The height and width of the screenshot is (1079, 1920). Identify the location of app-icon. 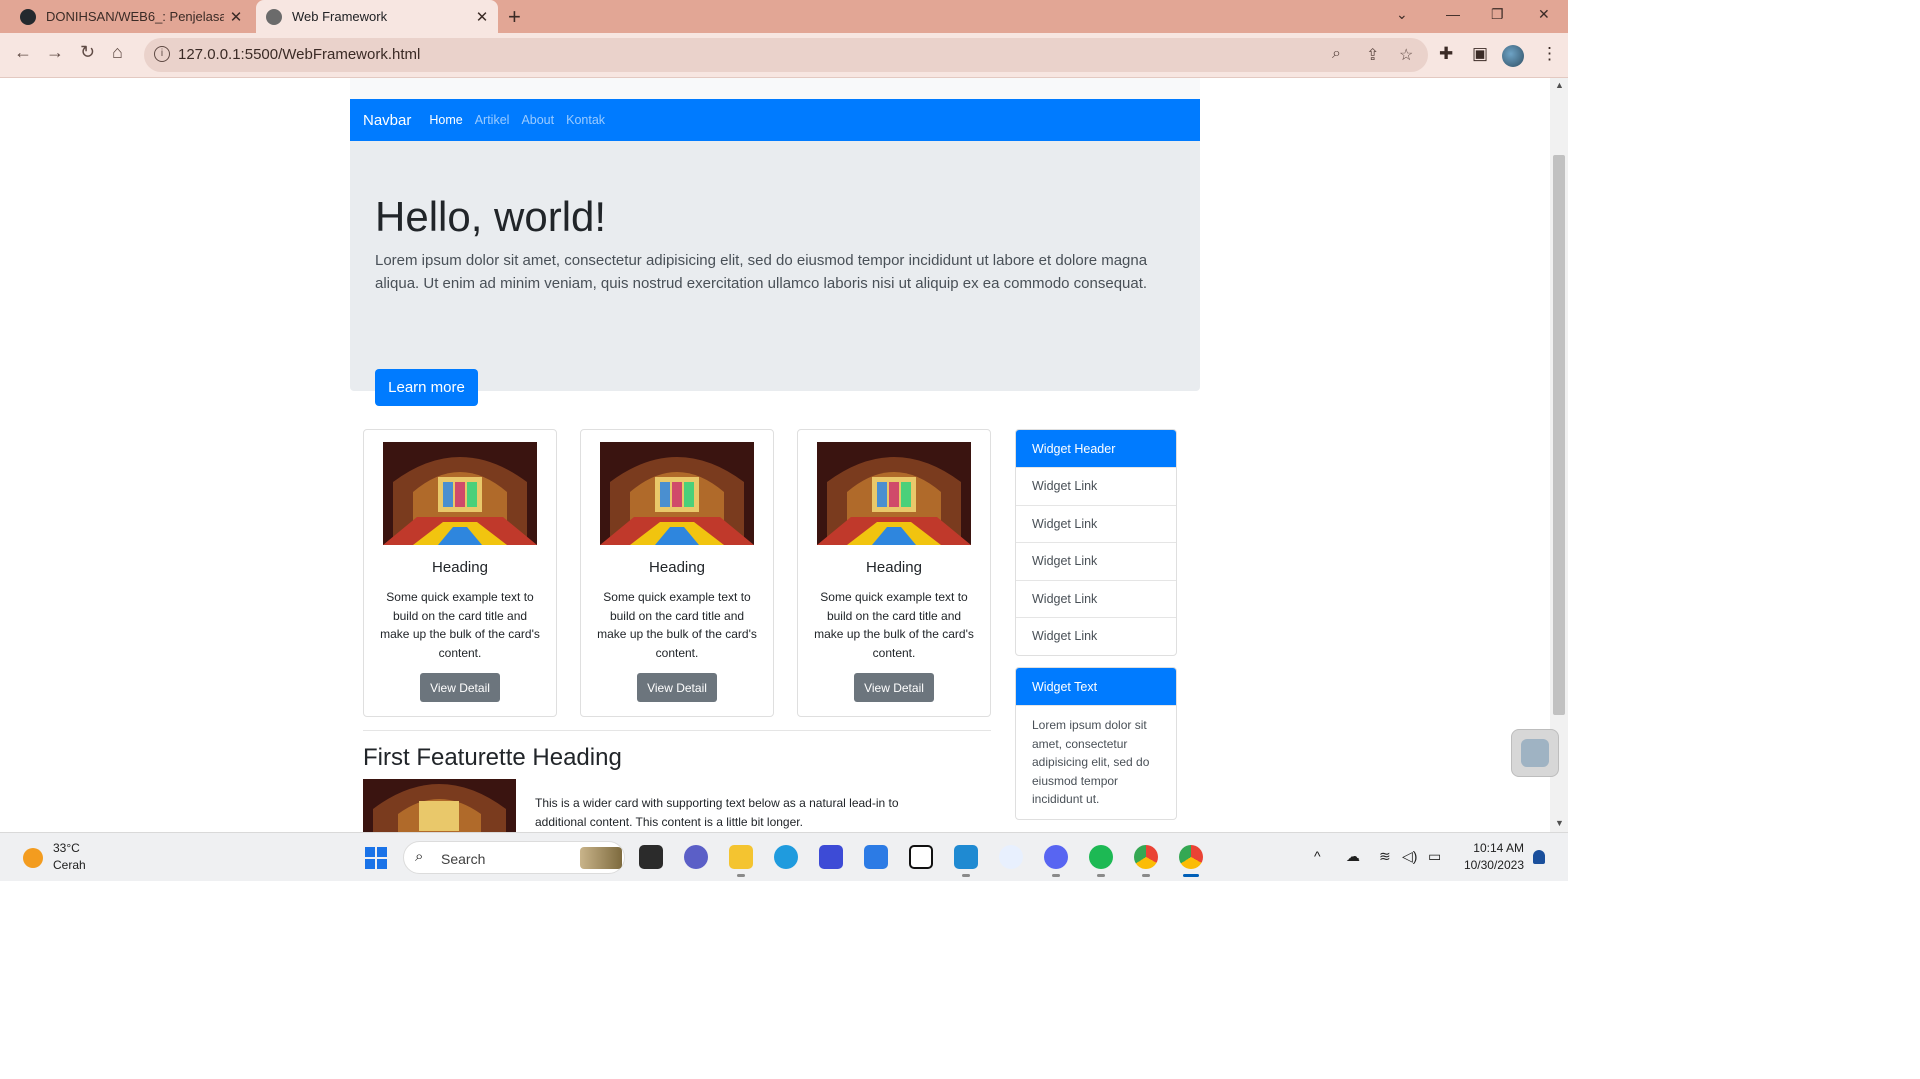
(831, 857).